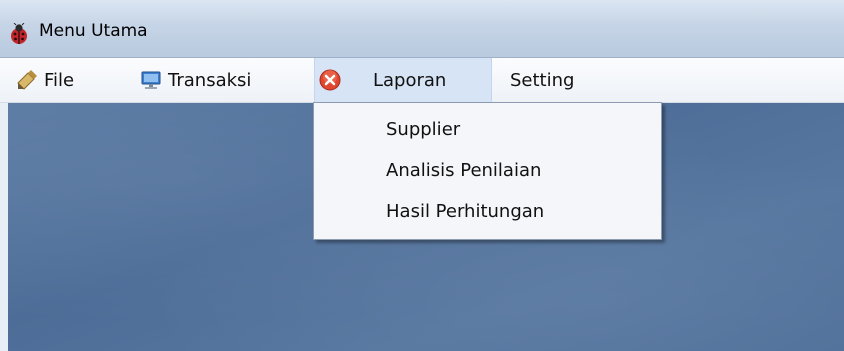 The width and height of the screenshot is (844, 351). What do you see at coordinates (151, 80) in the screenshot?
I see `monitor-icon` at bounding box center [151, 80].